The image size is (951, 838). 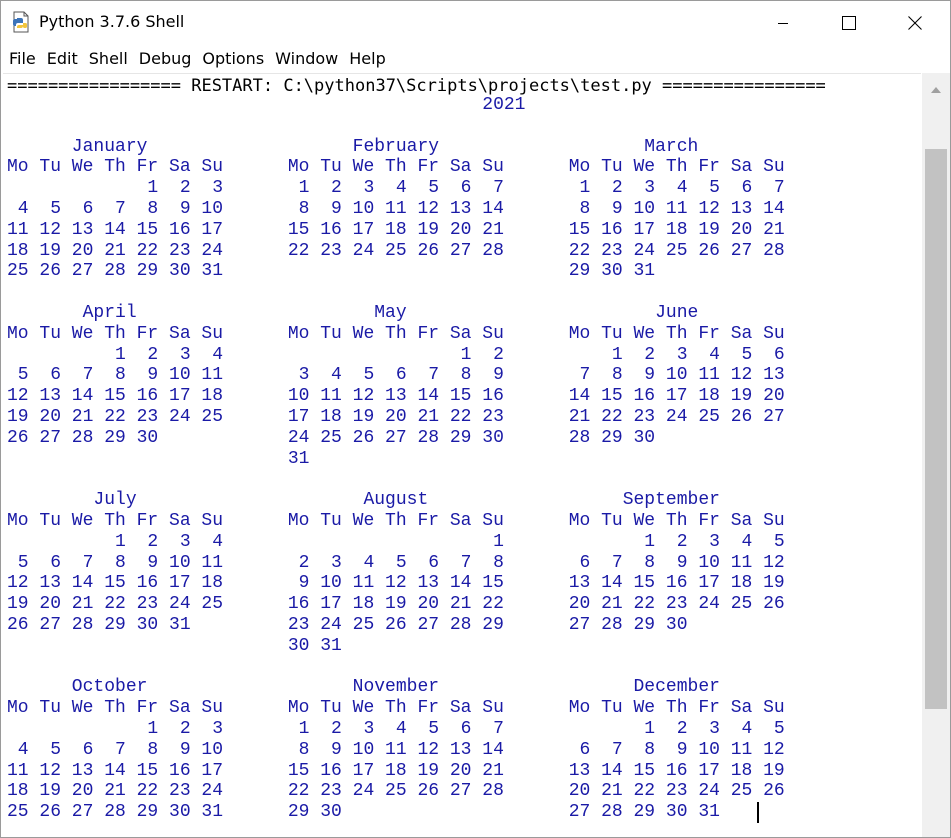 I want to click on menu-window: Window, so click(x=307, y=57).